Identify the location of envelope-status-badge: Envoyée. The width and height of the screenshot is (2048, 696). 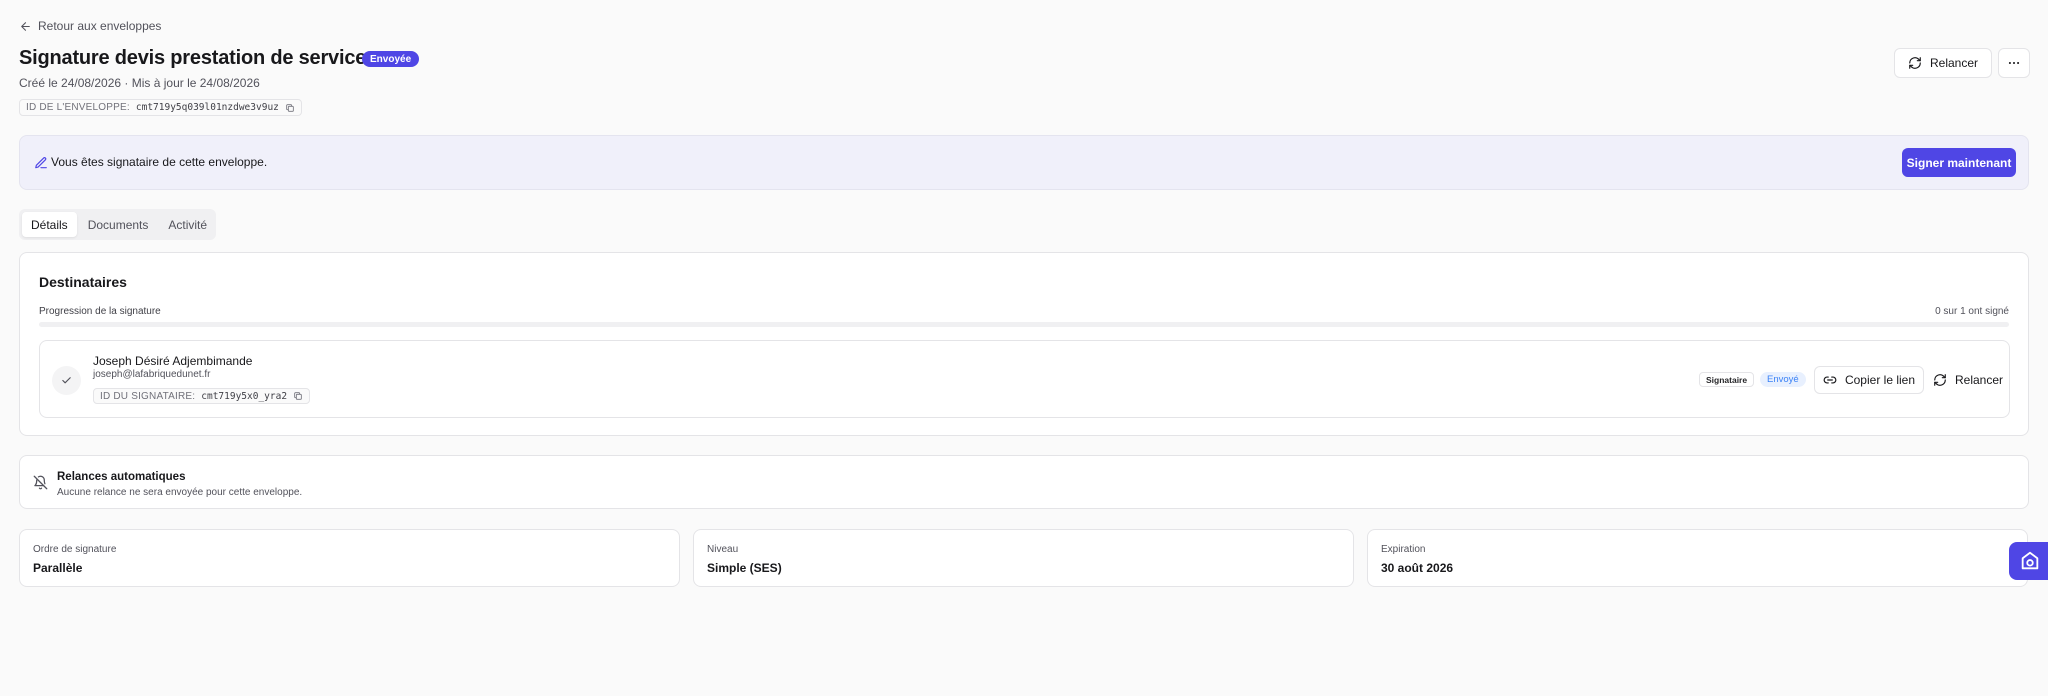
(391, 59).